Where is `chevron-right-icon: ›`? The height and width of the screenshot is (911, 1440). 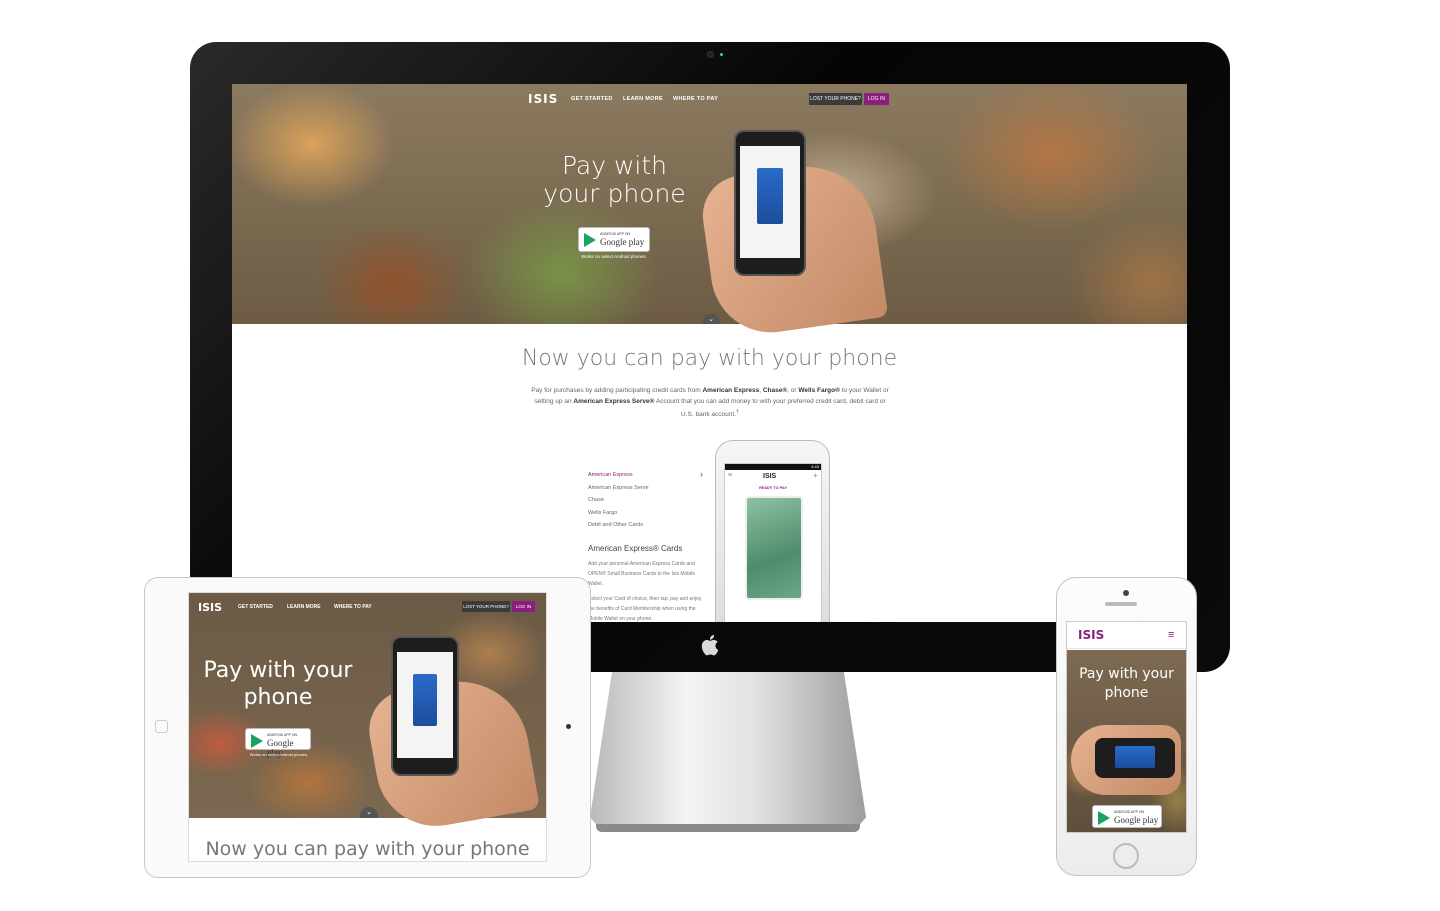 chevron-right-icon: › is located at coordinates (701, 474).